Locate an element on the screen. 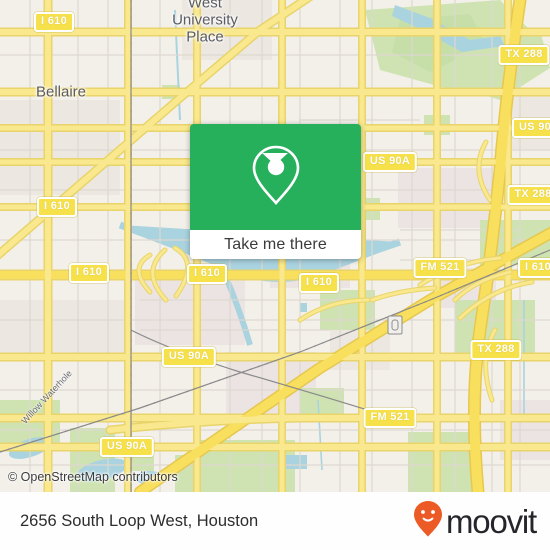  popup-header is located at coordinates (275, 177).